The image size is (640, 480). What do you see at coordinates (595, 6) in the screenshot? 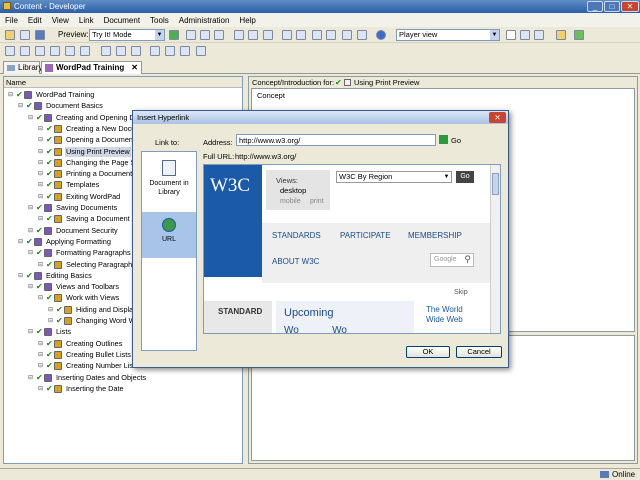
I see `minimize-button: _` at bounding box center [595, 6].